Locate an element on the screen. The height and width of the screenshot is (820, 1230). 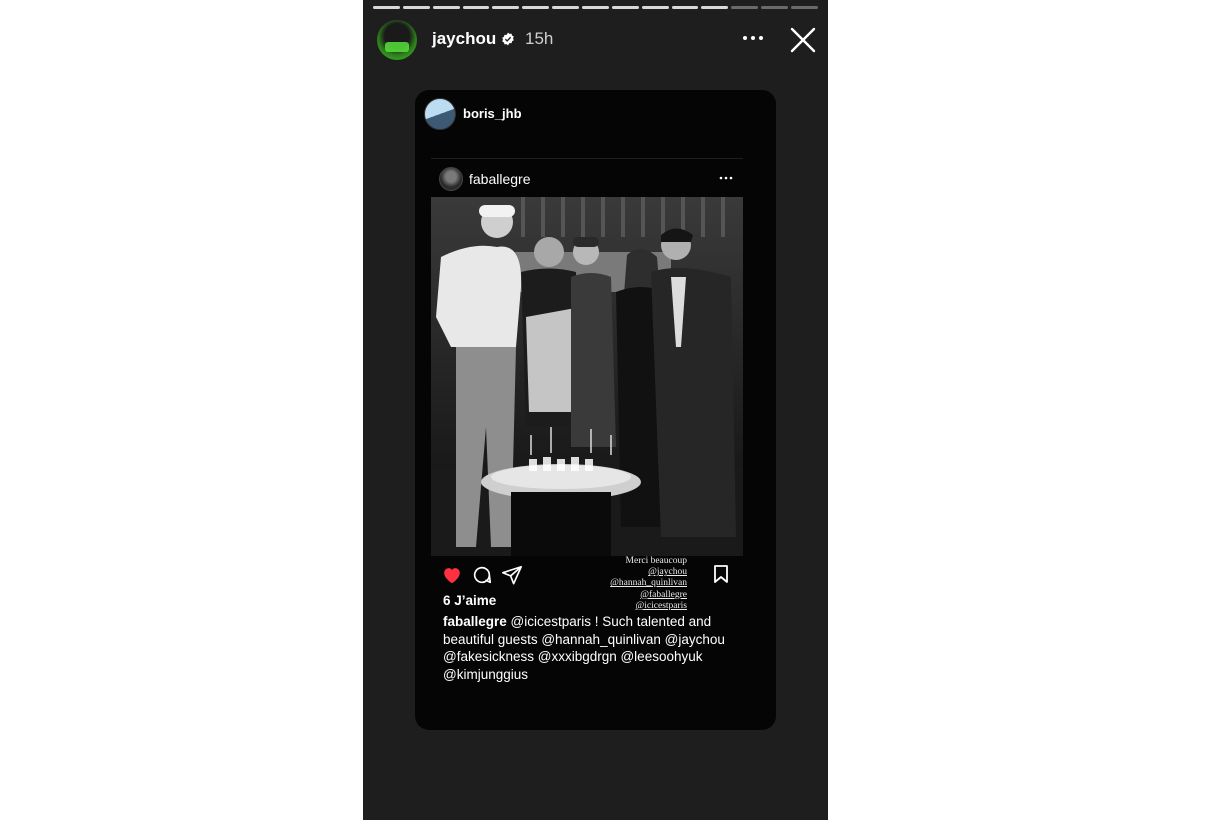
group-photo-illustration is located at coordinates (587, 376).